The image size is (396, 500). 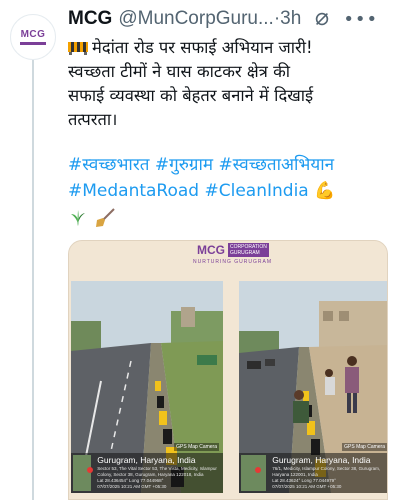 What do you see at coordinates (179, 71) in the screenshot?
I see `tweet-line-2: स्वच्छता टीमों ने घास काटकर क्षेत्र की` at bounding box center [179, 71].